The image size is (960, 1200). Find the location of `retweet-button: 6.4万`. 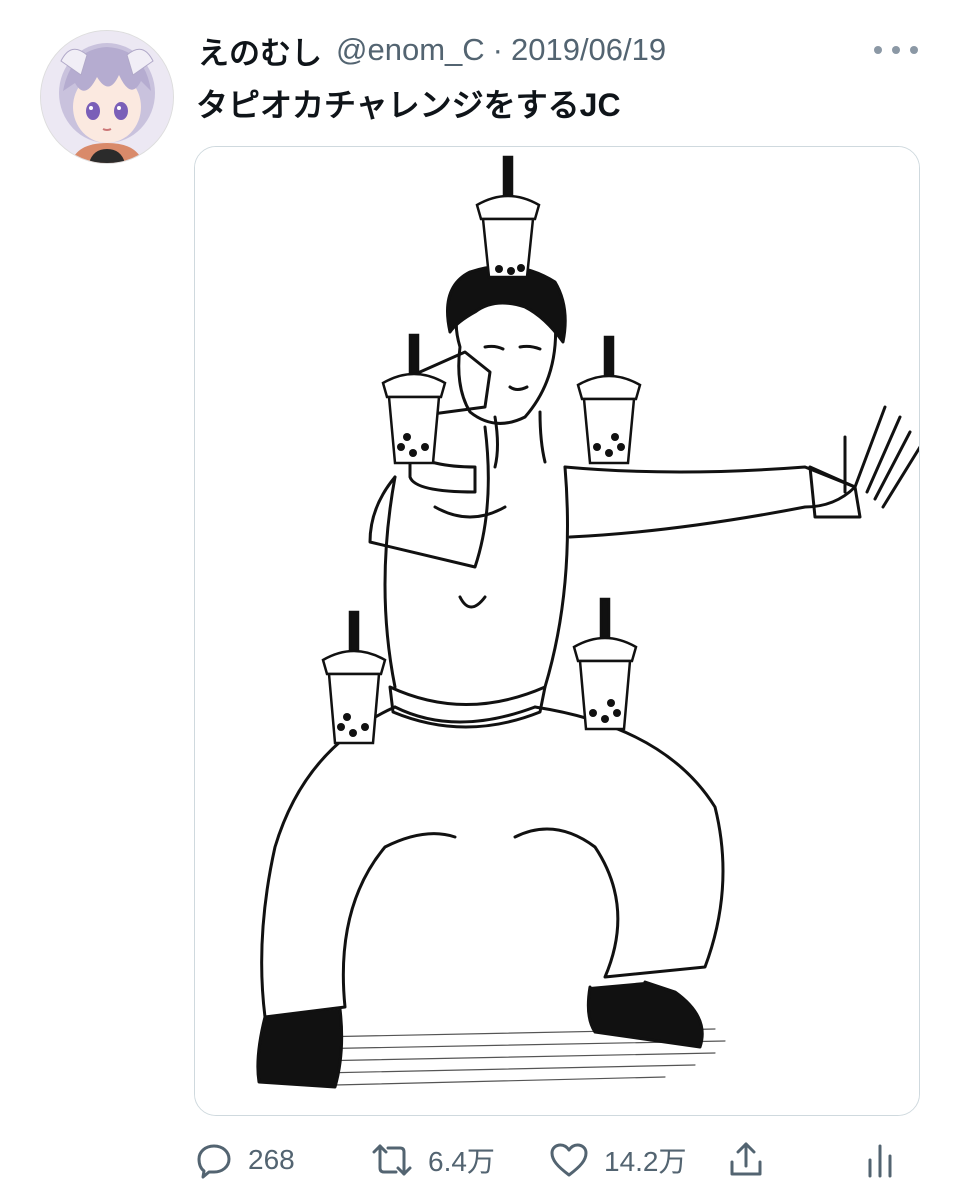

retweet-button: 6.4万 is located at coordinates (432, 1160).